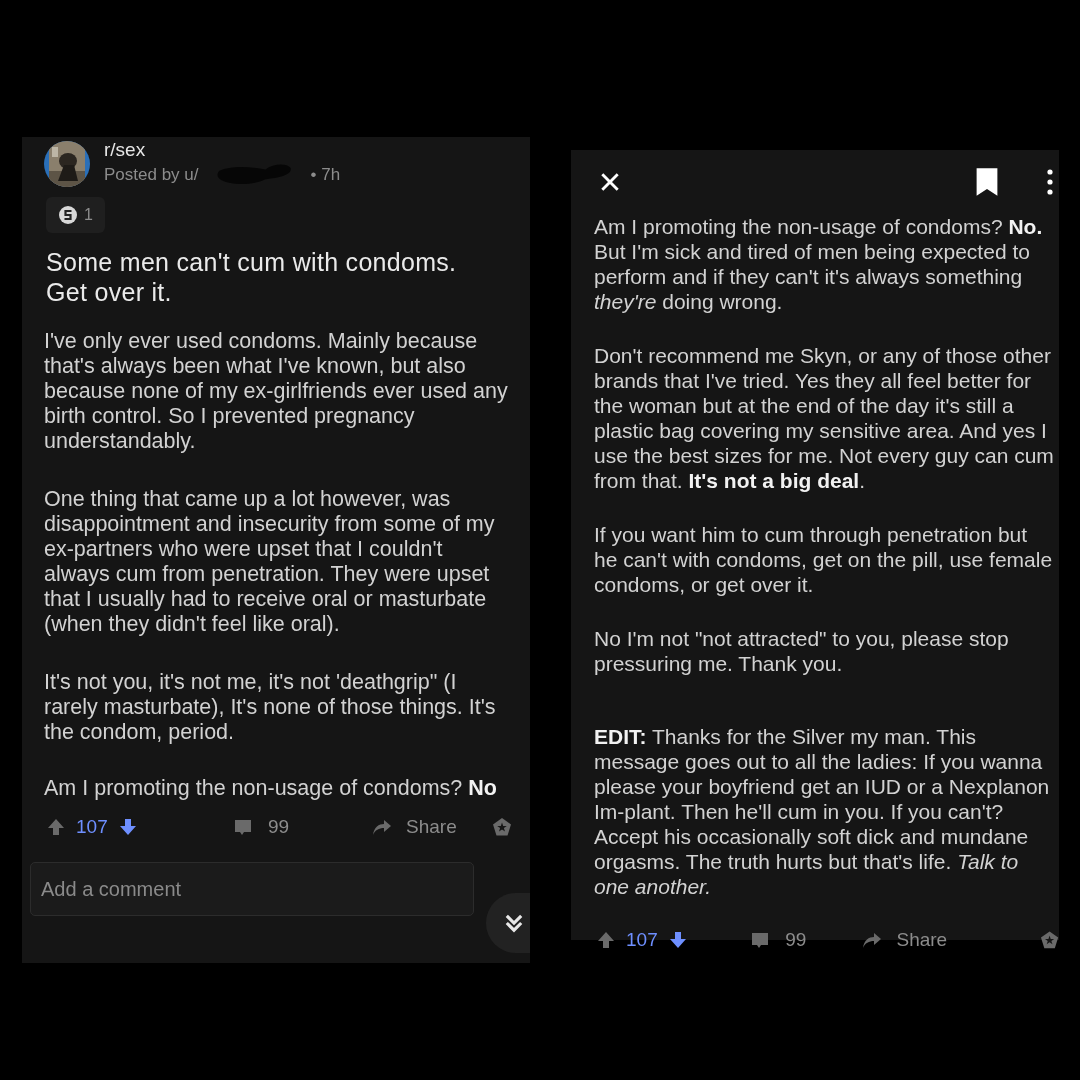 The height and width of the screenshot is (1080, 1080). I want to click on comment-icon, so click(243, 827).